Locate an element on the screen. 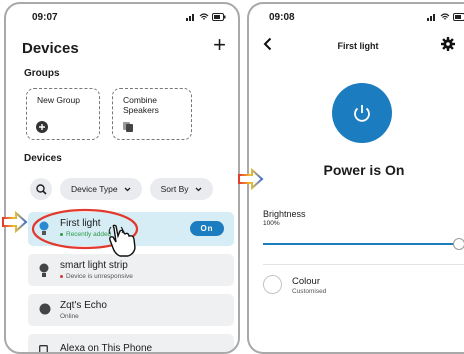 Image resolution: width=464 pixels, height=354 pixels. new-group-card: New Group is located at coordinates (63, 114).